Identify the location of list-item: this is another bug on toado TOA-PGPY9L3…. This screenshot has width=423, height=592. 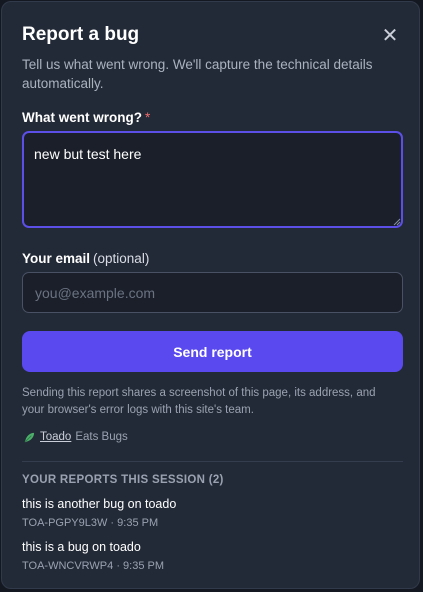
(207, 513).